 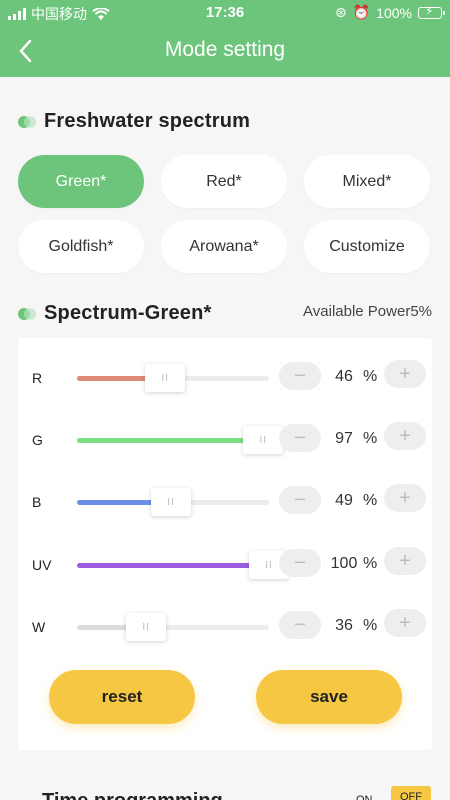 I want to click on channel-value: 49, so click(x=344, y=500).